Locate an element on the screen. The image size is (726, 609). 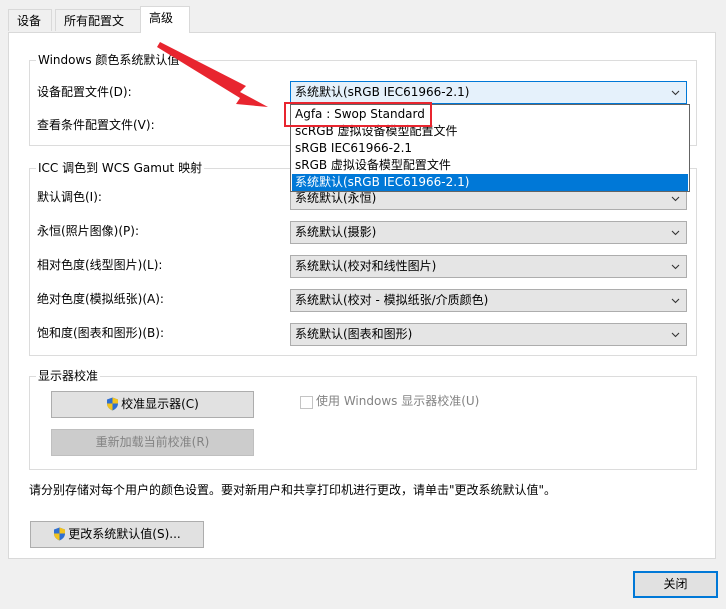
tab-advanced: 高级 is located at coordinates (165, 19).